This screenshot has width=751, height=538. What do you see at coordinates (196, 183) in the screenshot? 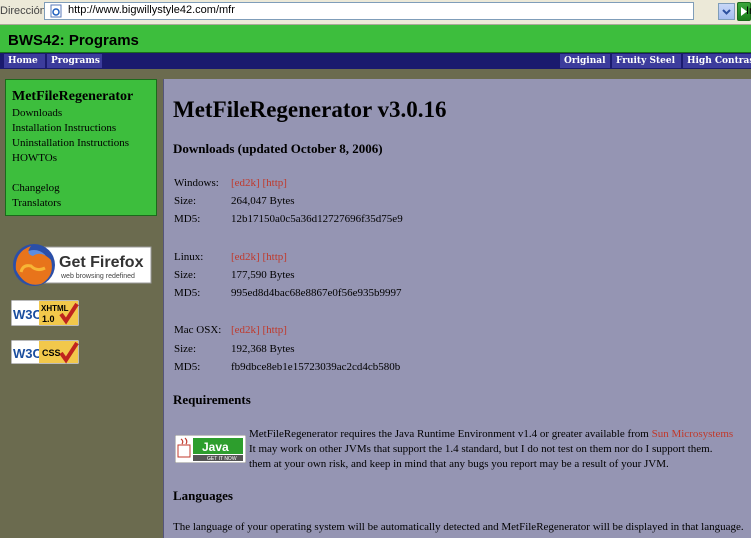
I see `platform-windows-label: Windows:` at bounding box center [196, 183].